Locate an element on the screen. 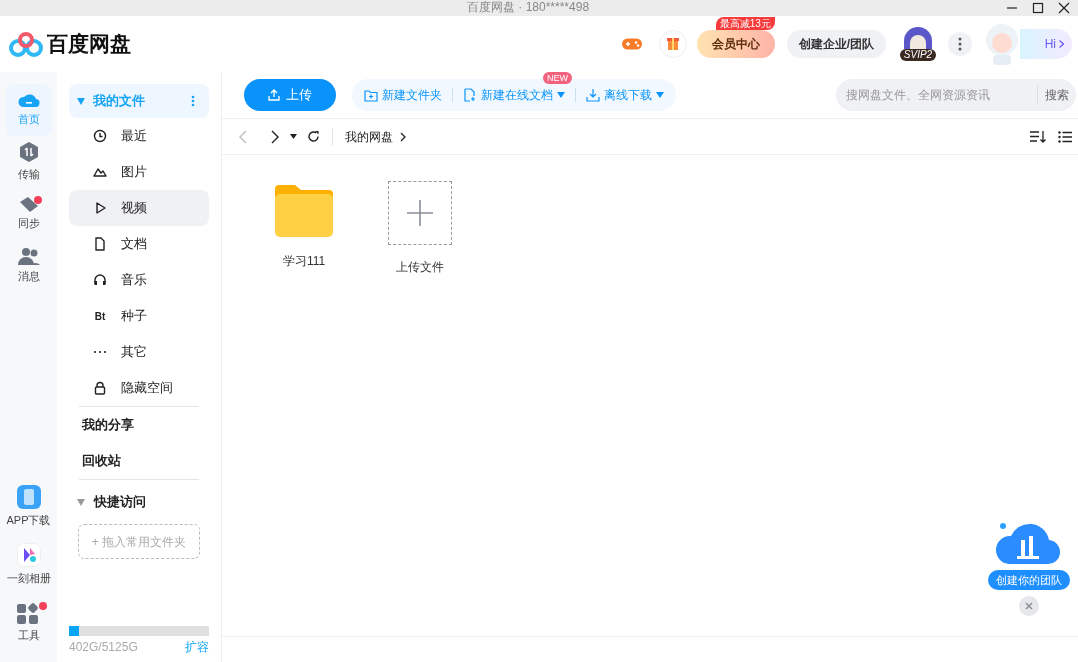 This screenshot has height=662, width=1078. more-button is located at coordinates (960, 44).